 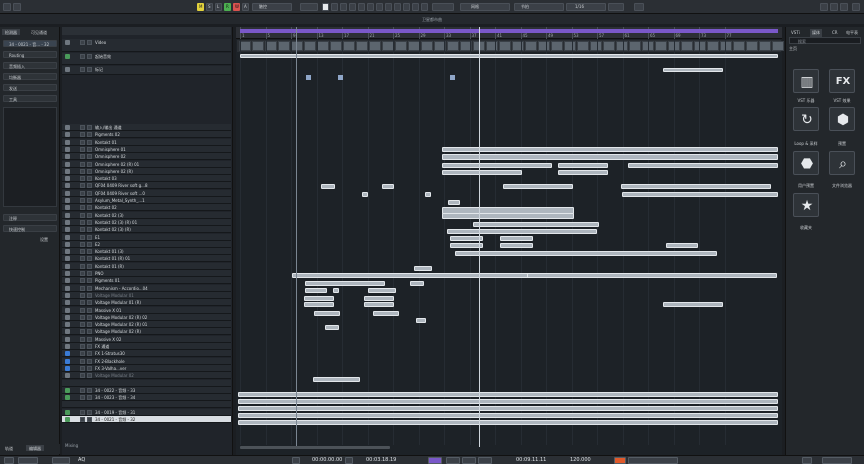 What do you see at coordinates (146, 193) in the screenshot?
I see `track-row: QF04 0409 River soft ...0` at bounding box center [146, 193].